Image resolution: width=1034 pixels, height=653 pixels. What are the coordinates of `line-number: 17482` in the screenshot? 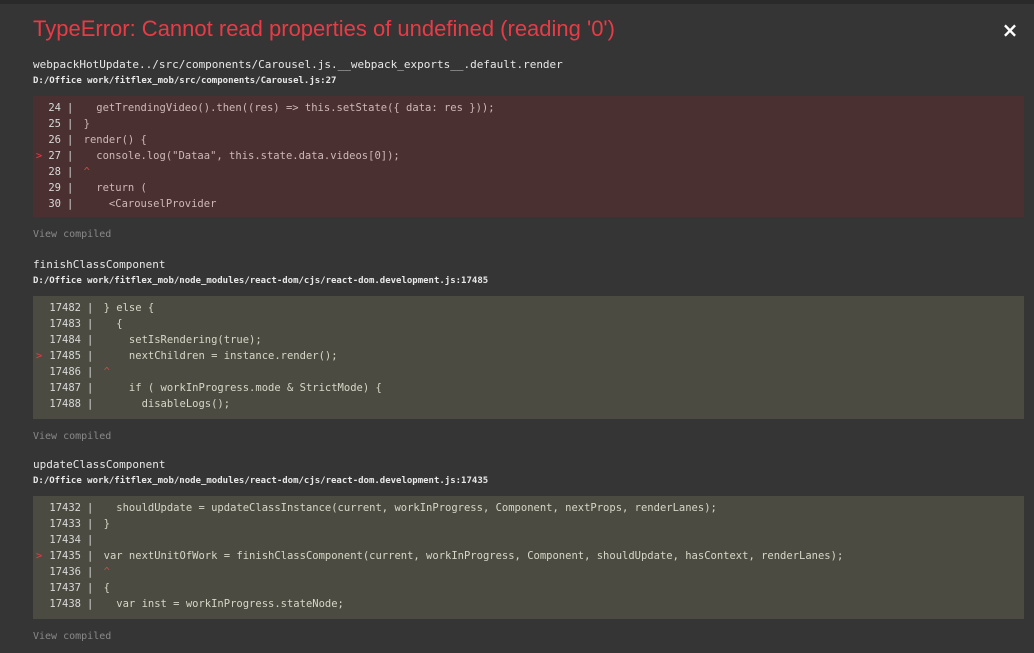 It's located at (65, 308).